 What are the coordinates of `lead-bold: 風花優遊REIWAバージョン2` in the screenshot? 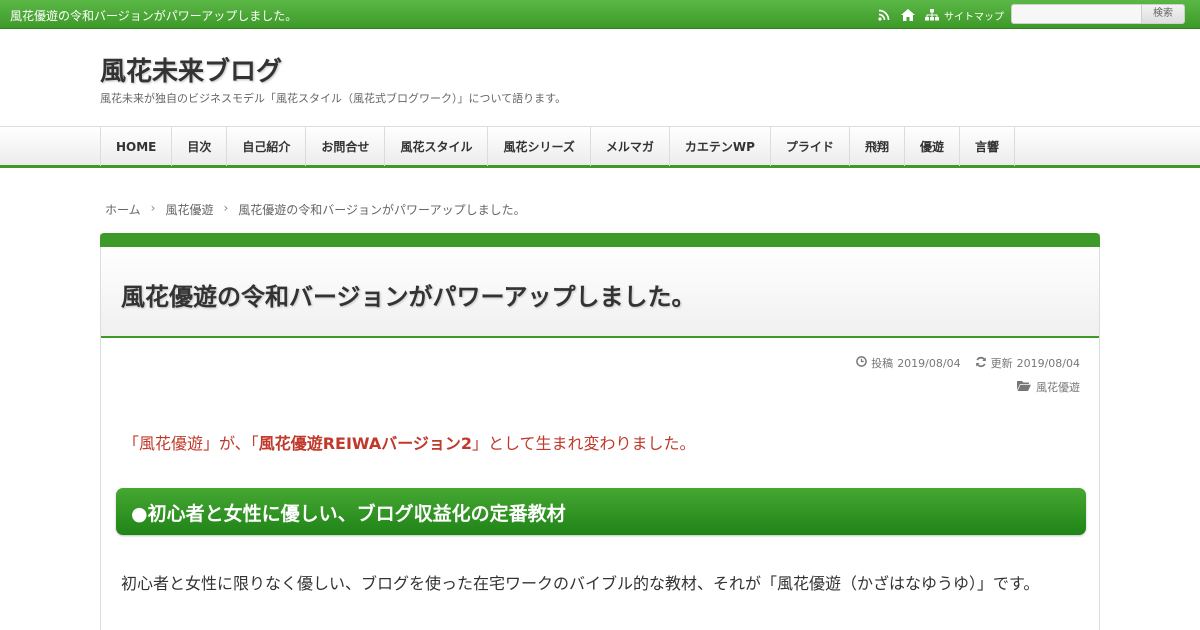 It's located at (365, 443).